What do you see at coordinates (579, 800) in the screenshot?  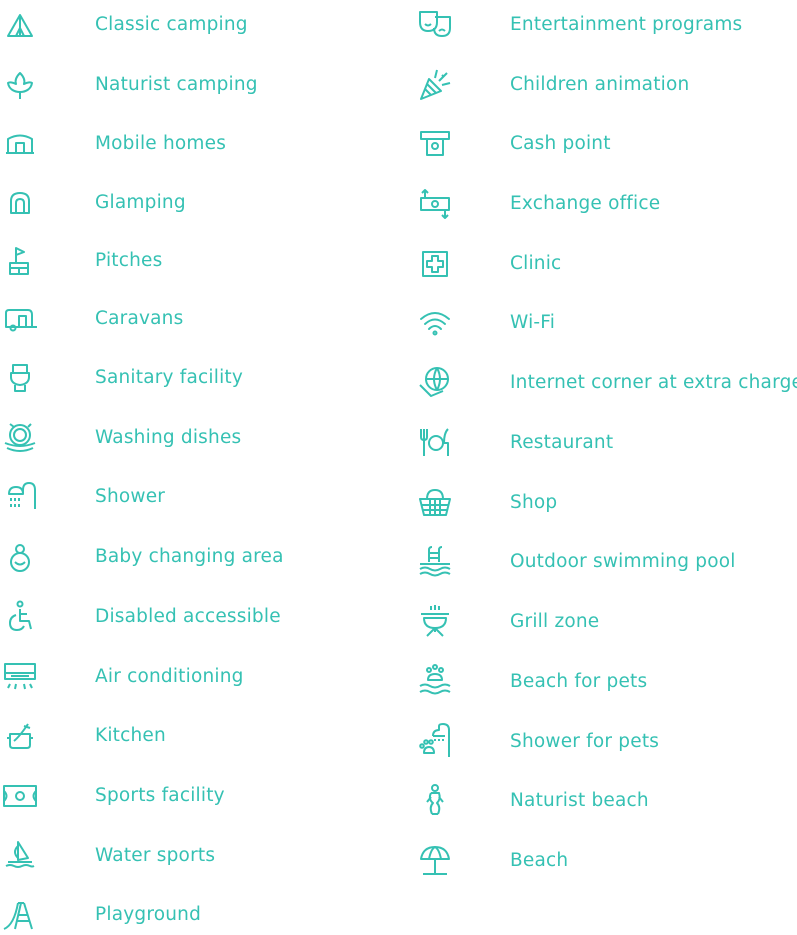 I see `item-label: Naturist beach` at bounding box center [579, 800].